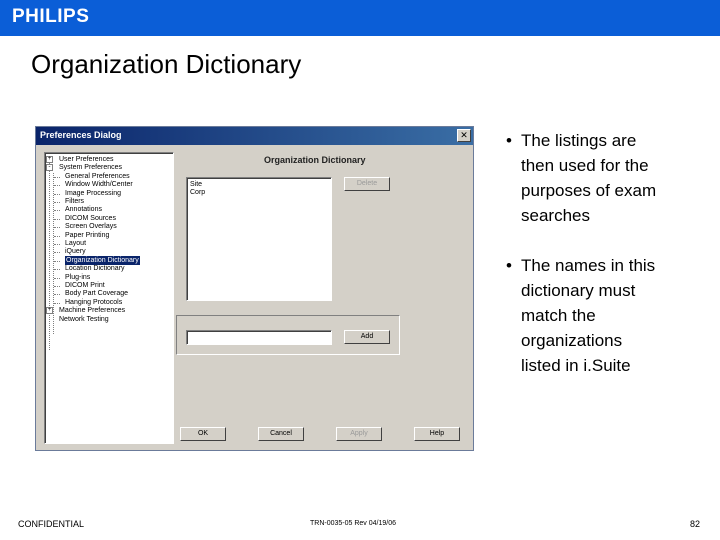 This screenshot has width=720, height=540. I want to click on bullet-line: then used for the, so click(585, 165).